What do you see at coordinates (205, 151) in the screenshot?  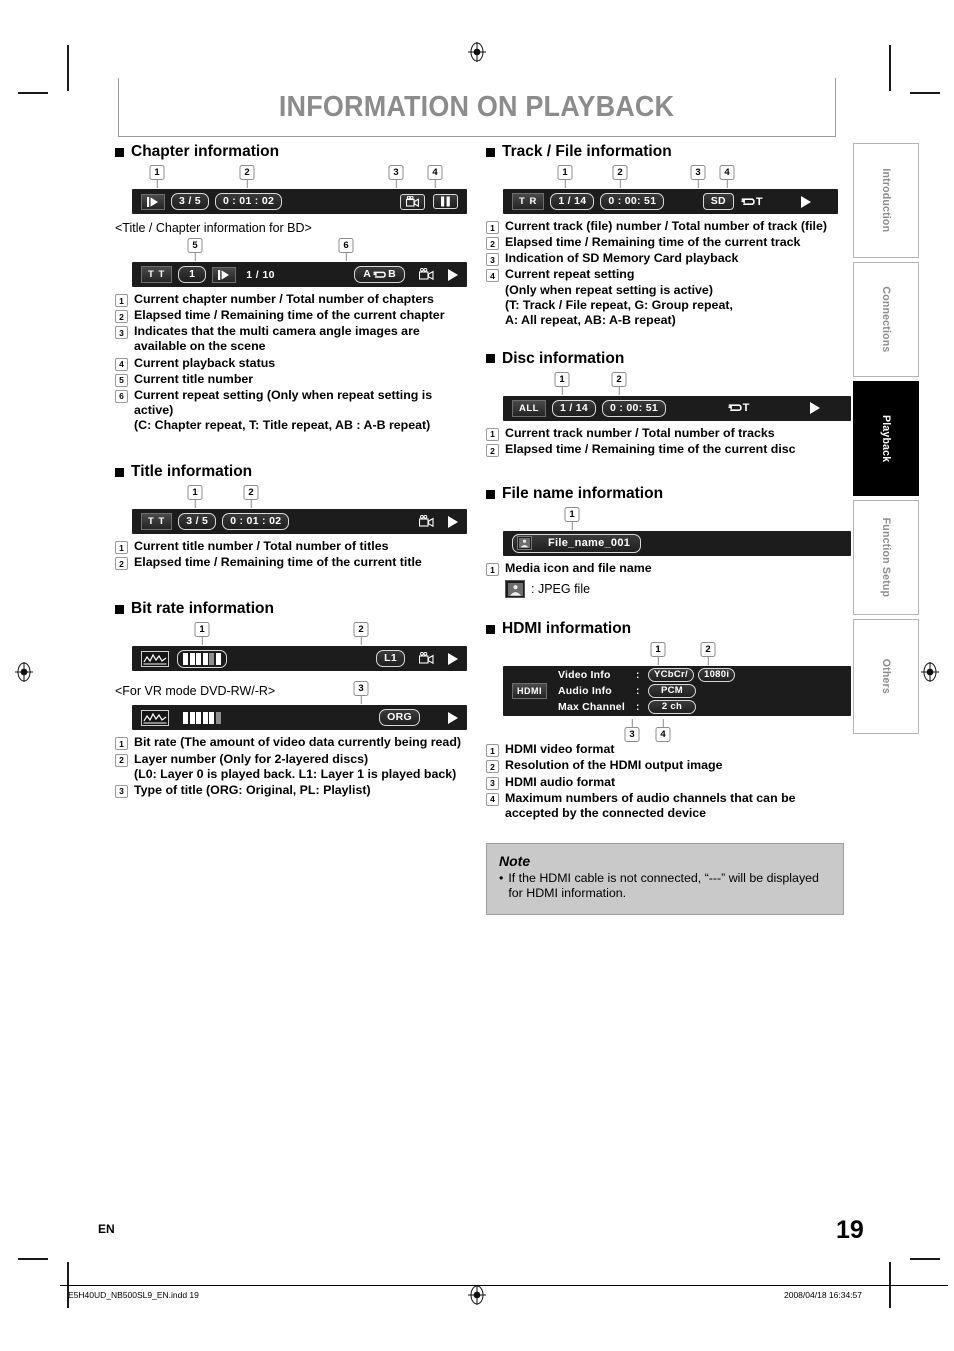 I see `section-heading-label: Chapter information` at bounding box center [205, 151].